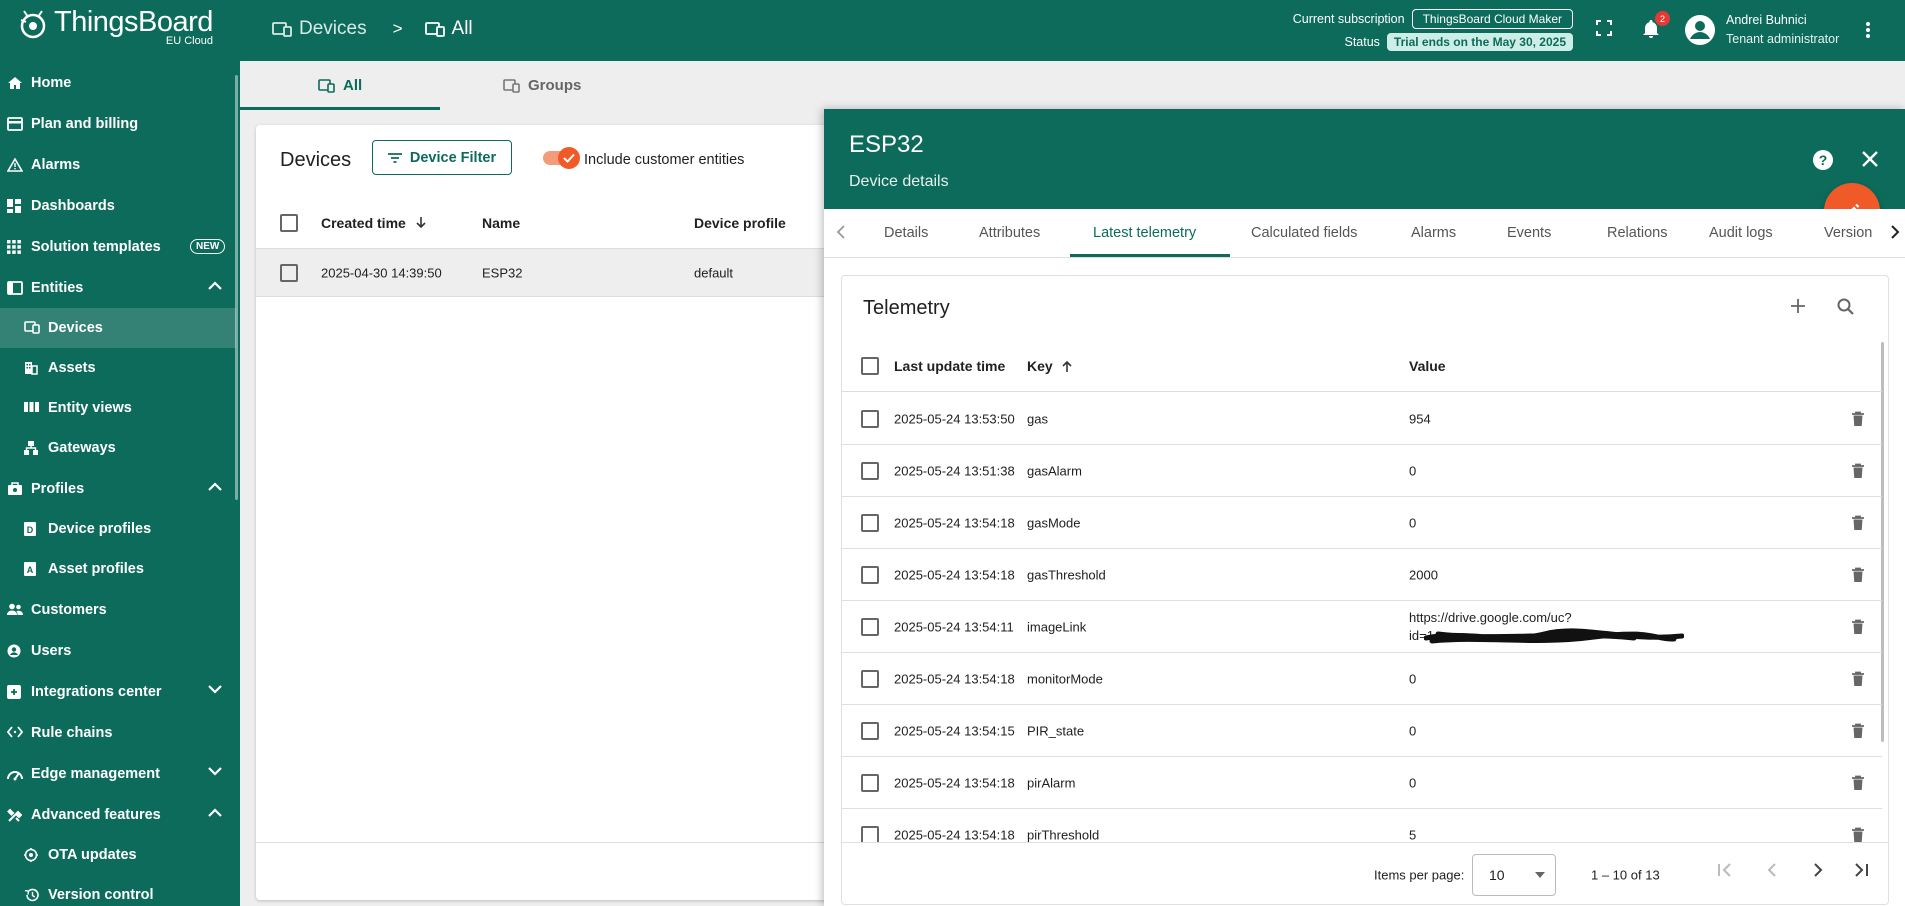 This screenshot has width=1905, height=906. What do you see at coordinates (740, 223) in the screenshot?
I see `column-device-profile: Device profile` at bounding box center [740, 223].